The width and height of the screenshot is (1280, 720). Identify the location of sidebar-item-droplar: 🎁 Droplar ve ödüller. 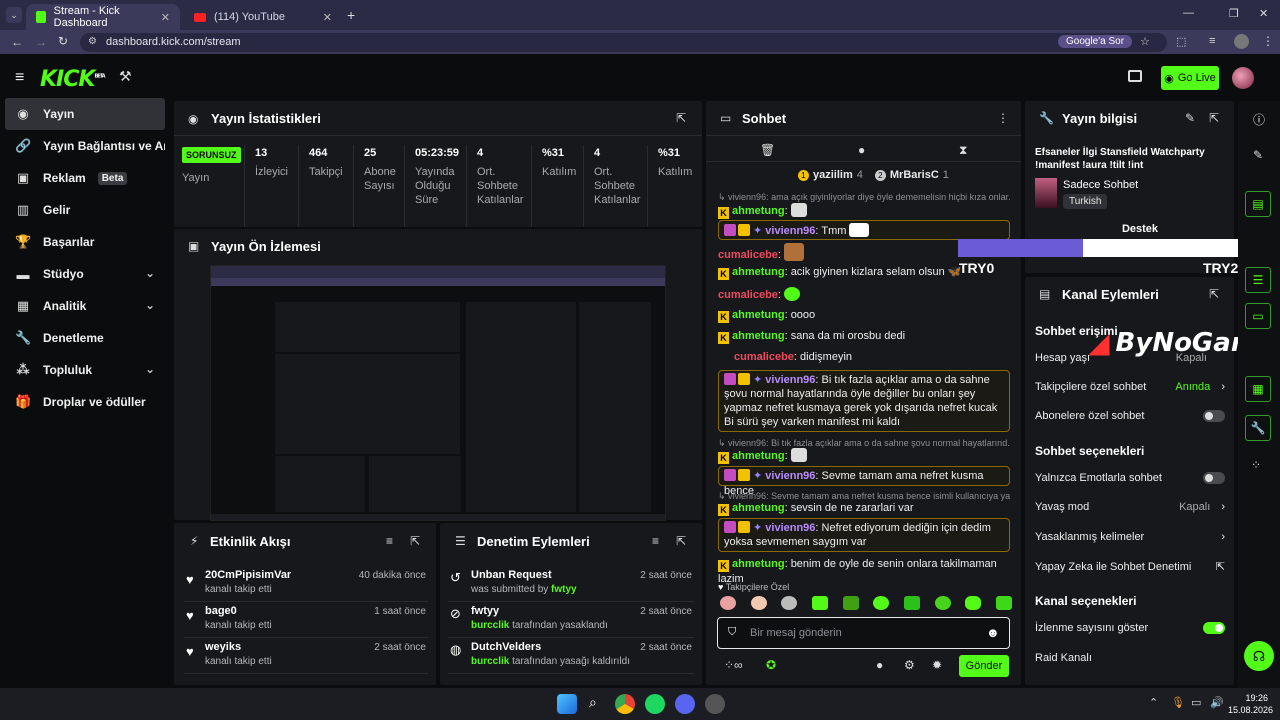
(85, 402).